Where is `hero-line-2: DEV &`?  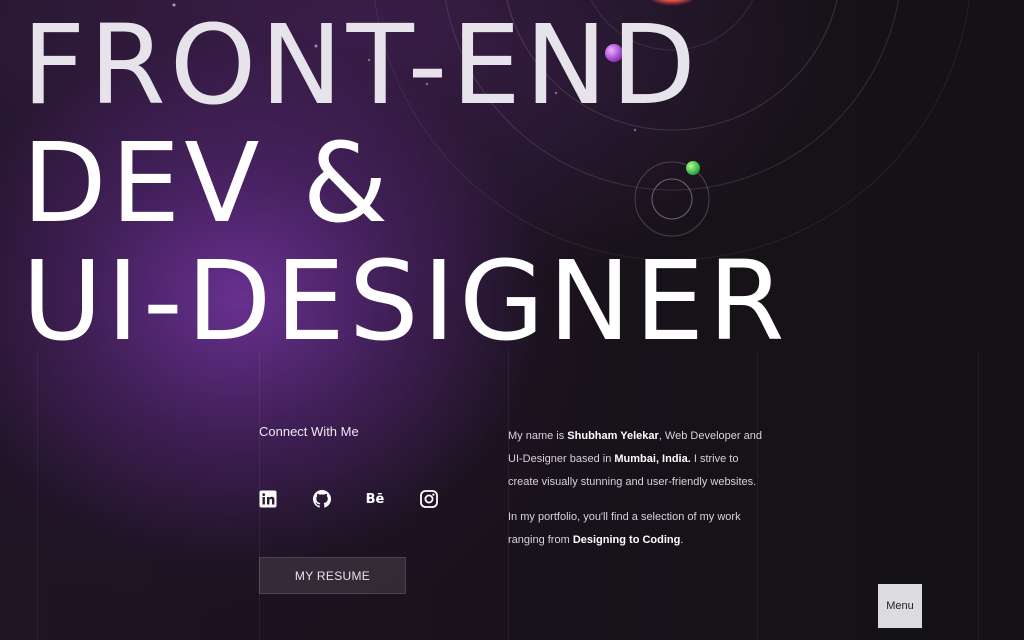 hero-line-2: DEV & is located at coordinates (207, 183).